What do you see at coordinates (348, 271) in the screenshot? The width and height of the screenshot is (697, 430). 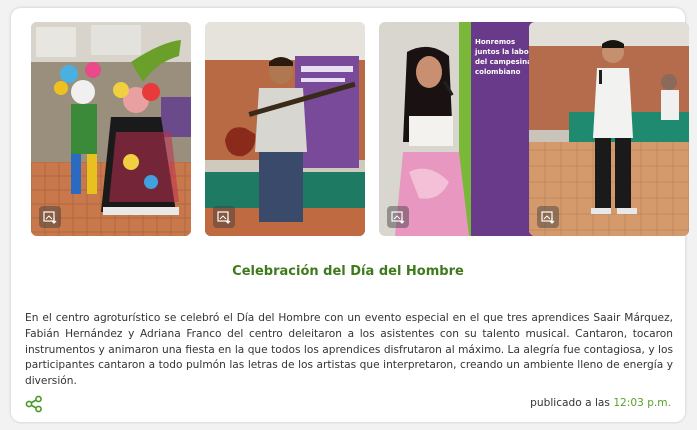 I see `post-title: Celebración del Día del Hombre` at bounding box center [348, 271].